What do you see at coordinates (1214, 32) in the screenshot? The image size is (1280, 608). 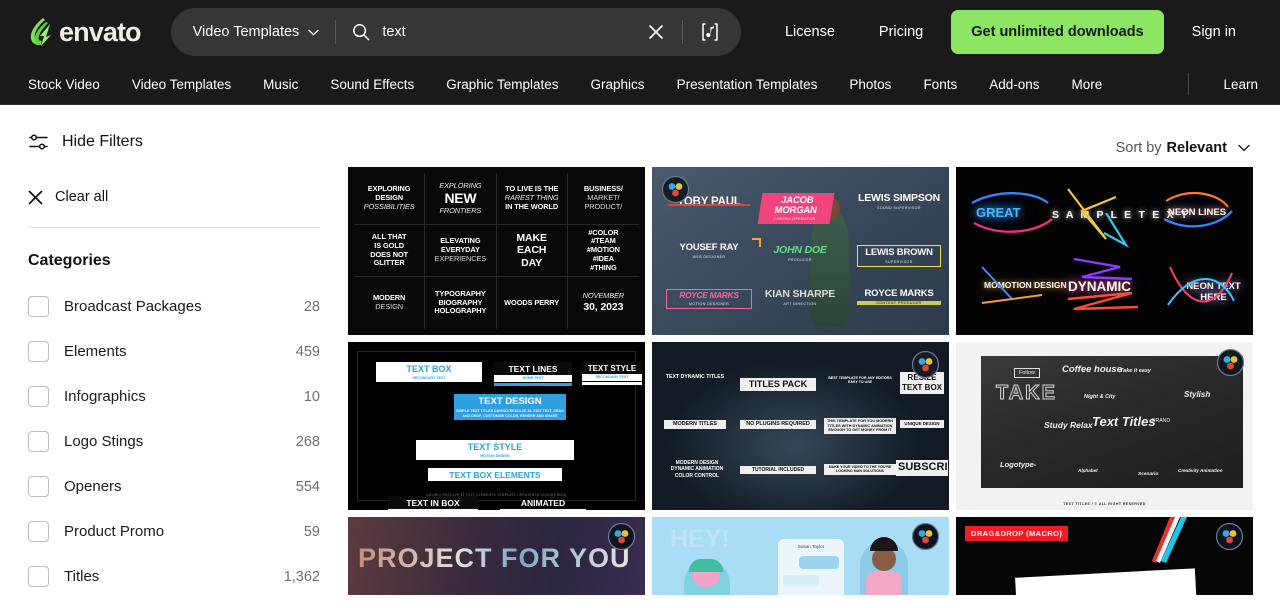 I see `sign-in-link: Sign in` at bounding box center [1214, 32].